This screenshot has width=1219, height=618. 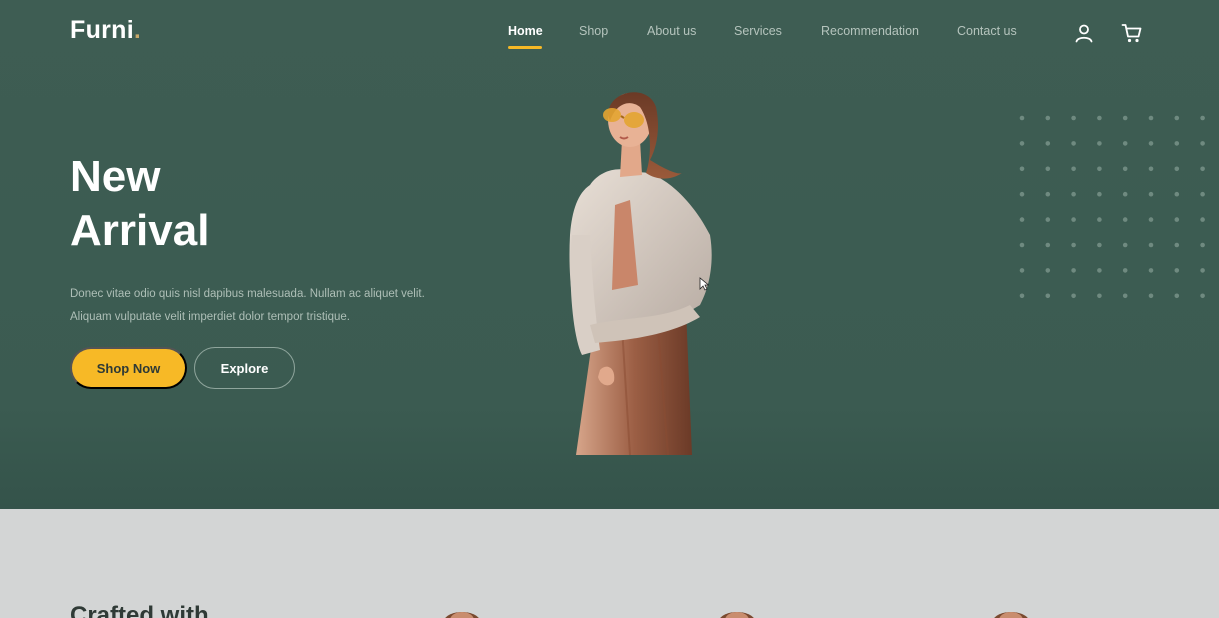 What do you see at coordinates (870, 31) in the screenshot?
I see `nav-recommendation: Recommendation` at bounding box center [870, 31].